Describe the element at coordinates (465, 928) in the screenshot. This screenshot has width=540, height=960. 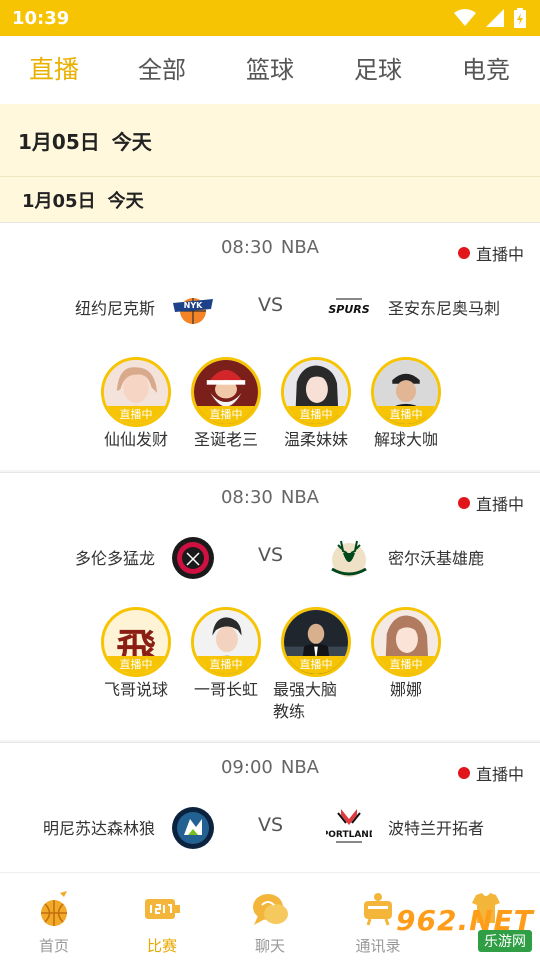
I see `watermark-logo: 962.NET 乐游网` at that location.